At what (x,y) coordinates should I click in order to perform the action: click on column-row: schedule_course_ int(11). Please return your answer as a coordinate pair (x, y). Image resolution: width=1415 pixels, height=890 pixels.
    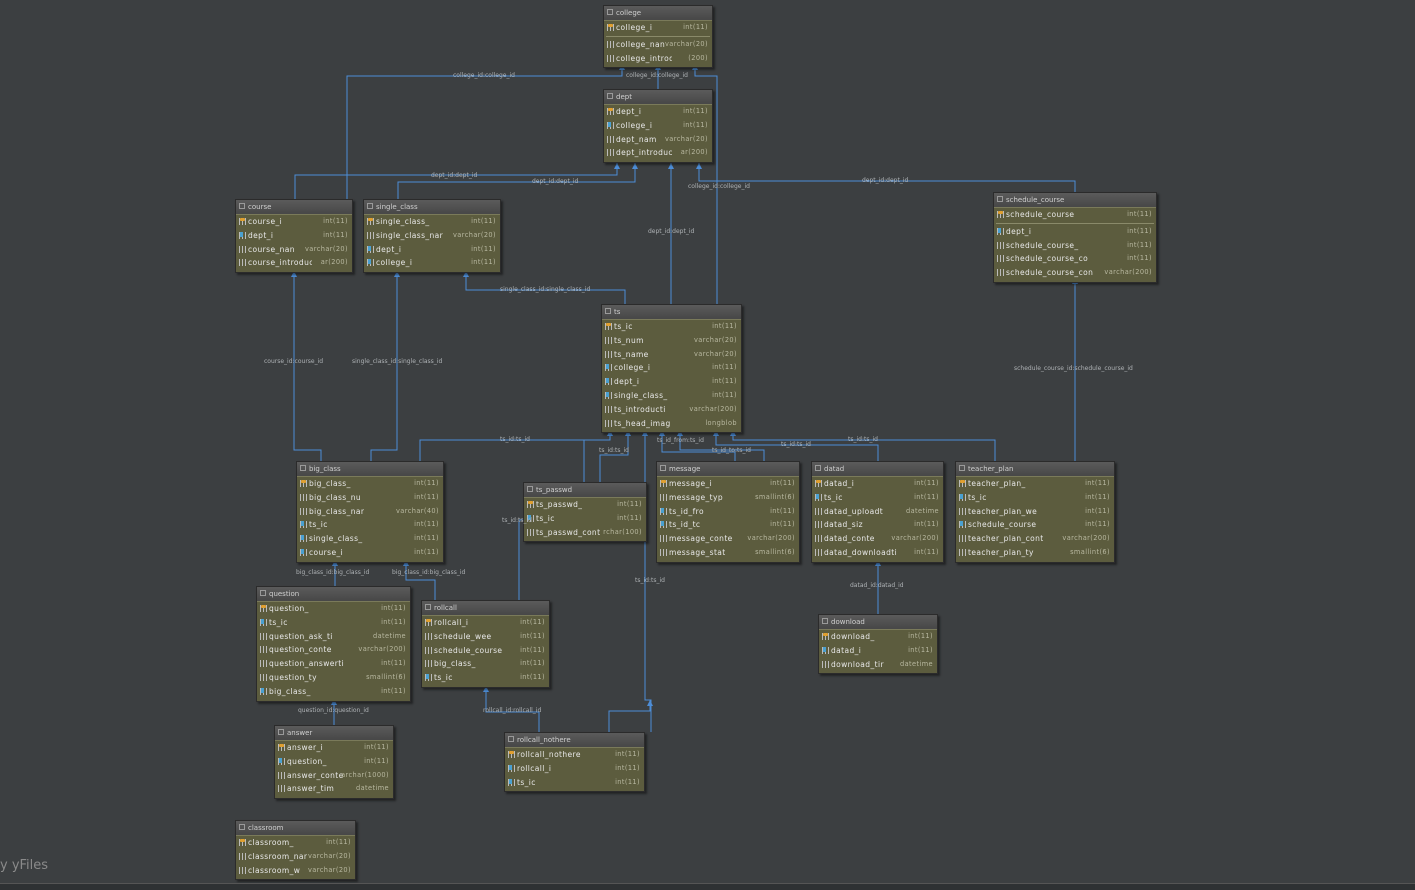
    Looking at the image, I should click on (1075, 246).